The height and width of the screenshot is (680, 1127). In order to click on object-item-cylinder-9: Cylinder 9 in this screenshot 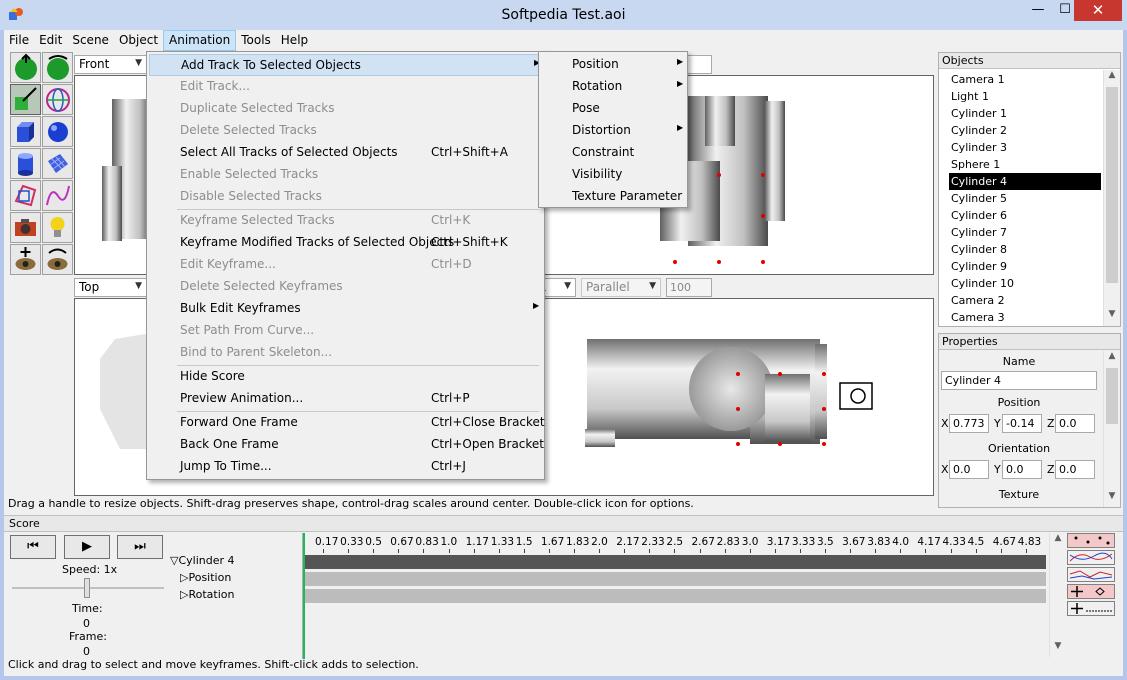, I will do `click(1025, 266)`.